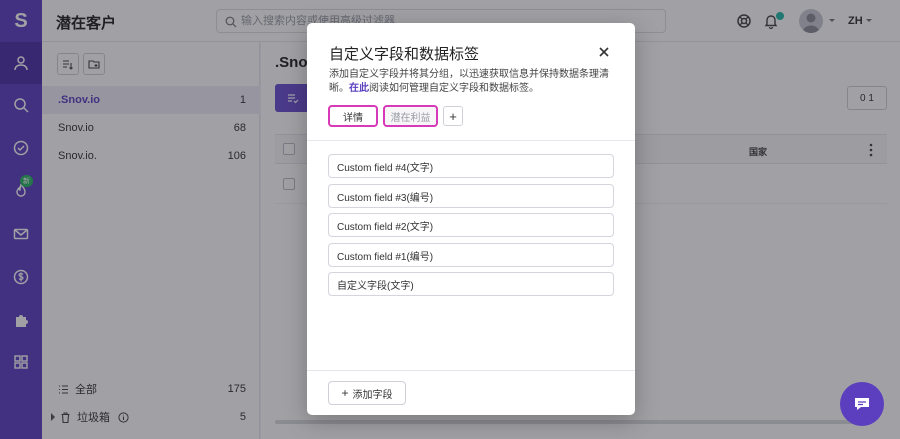  I want to click on tab-details: 详情, so click(353, 116).